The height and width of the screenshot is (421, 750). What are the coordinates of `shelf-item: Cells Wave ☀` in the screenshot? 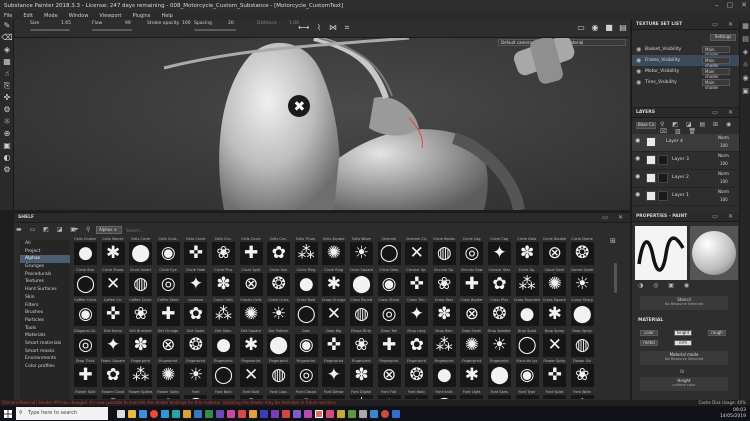 It's located at (361, 252).